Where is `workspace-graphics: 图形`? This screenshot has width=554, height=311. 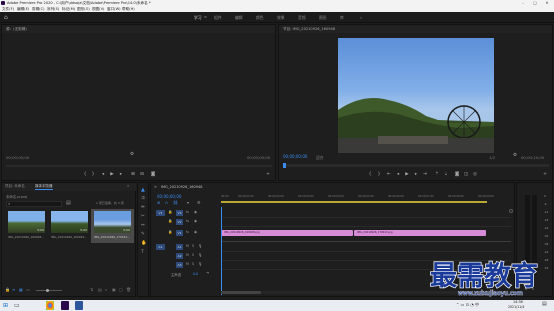 workspace-graphics: 图形 is located at coordinates (323, 18).